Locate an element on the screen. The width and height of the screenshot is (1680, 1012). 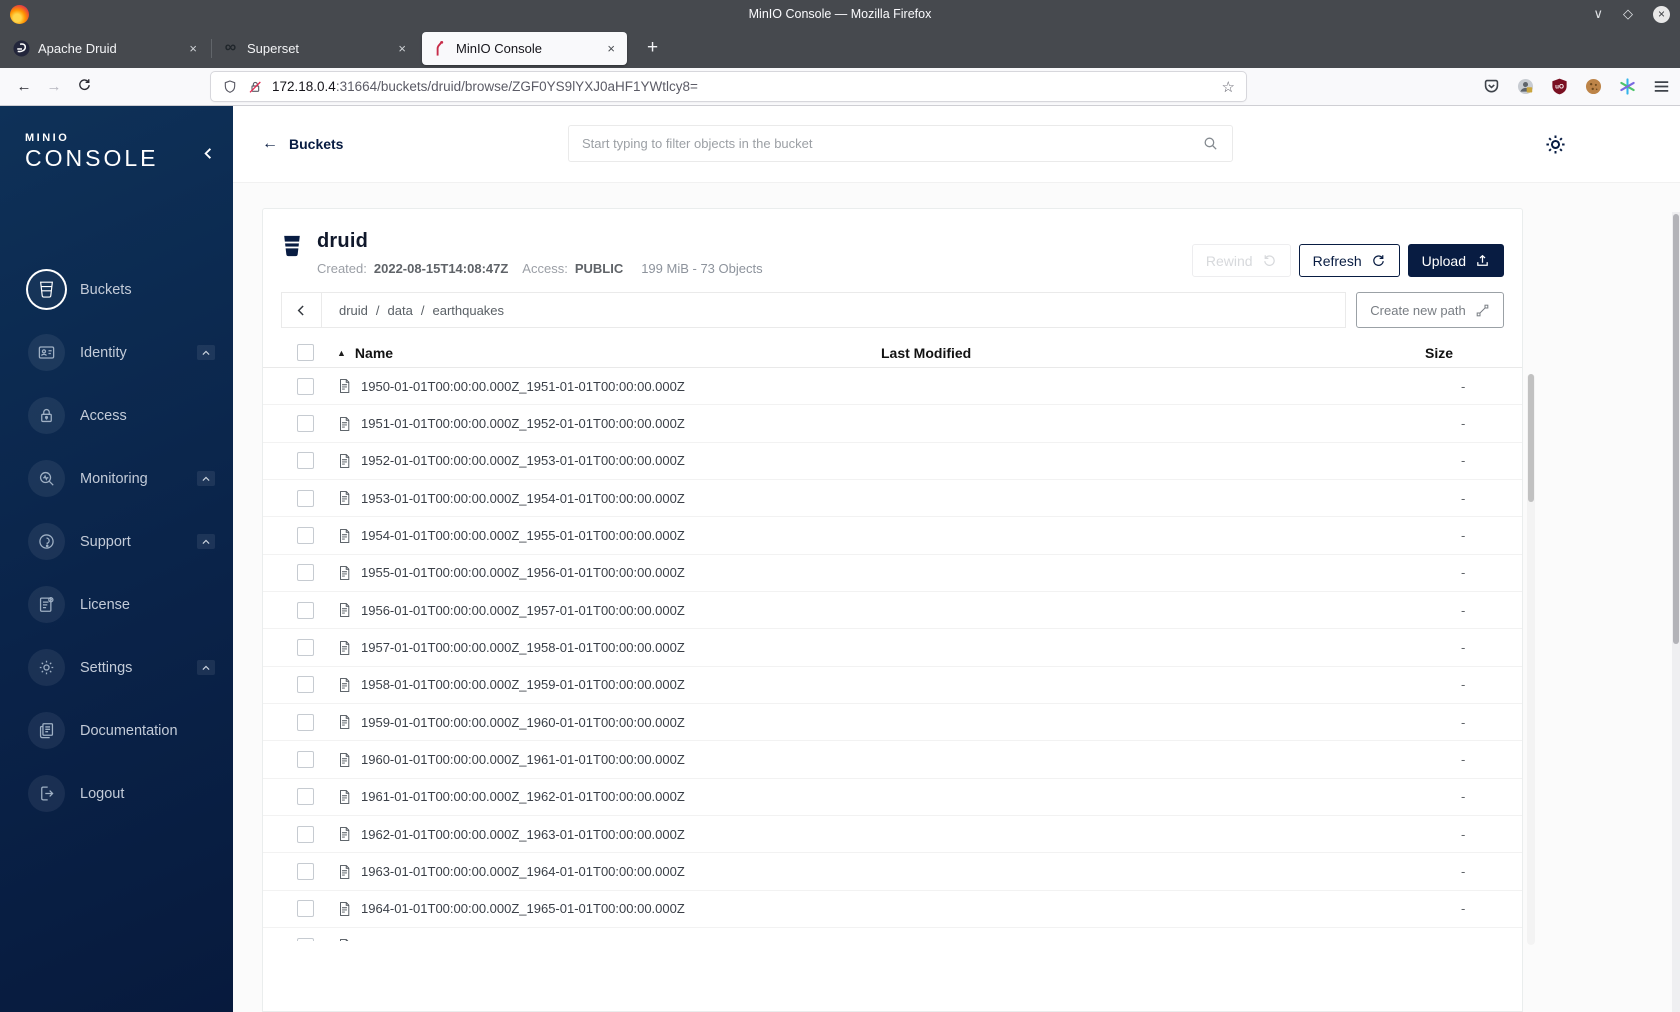
select-all-checkbox is located at coordinates (305, 352).